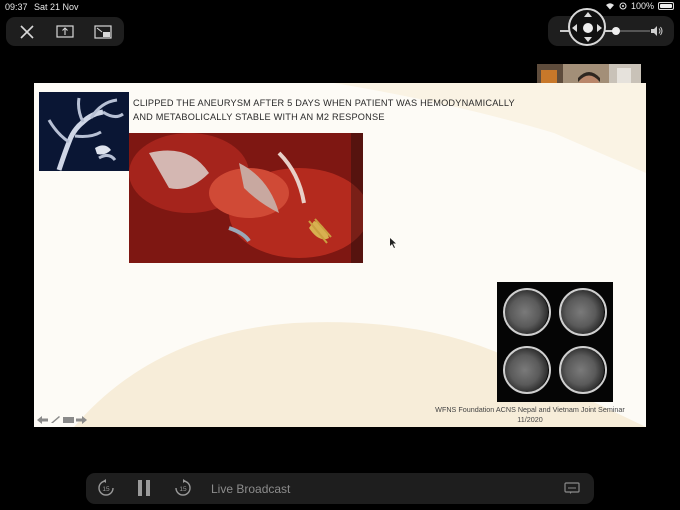 This screenshot has width=680, height=510. Describe the element at coordinates (574, 28) in the screenshot. I see `aim-left-icon` at that location.